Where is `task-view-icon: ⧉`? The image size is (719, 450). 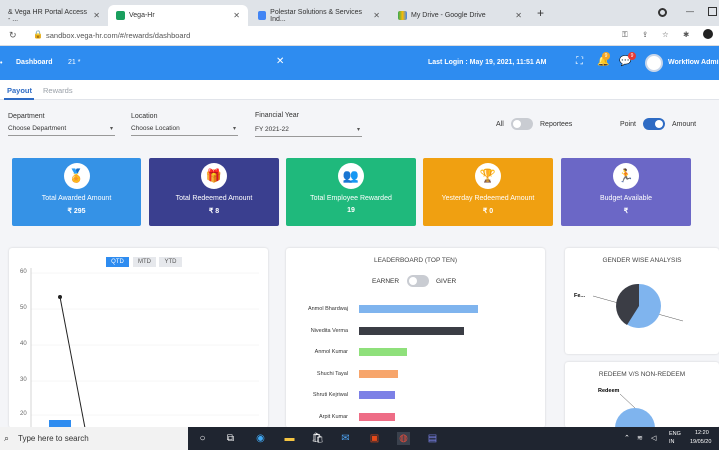
task-view-icon: ⧉ is located at coordinates (230, 438).